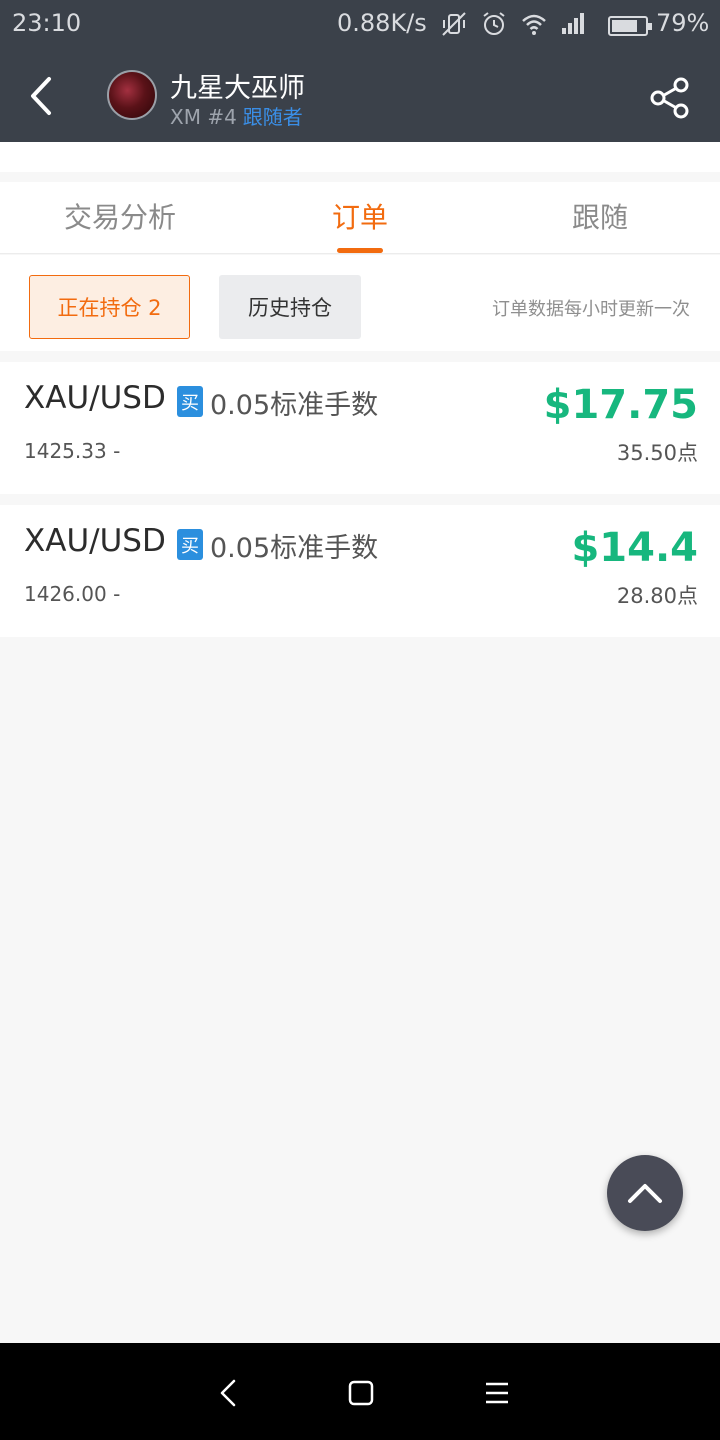  I want to click on app-header: 23:10 0.88K/s 79% 九星大巫师 XM #4 跟随者, so click(360, 71).